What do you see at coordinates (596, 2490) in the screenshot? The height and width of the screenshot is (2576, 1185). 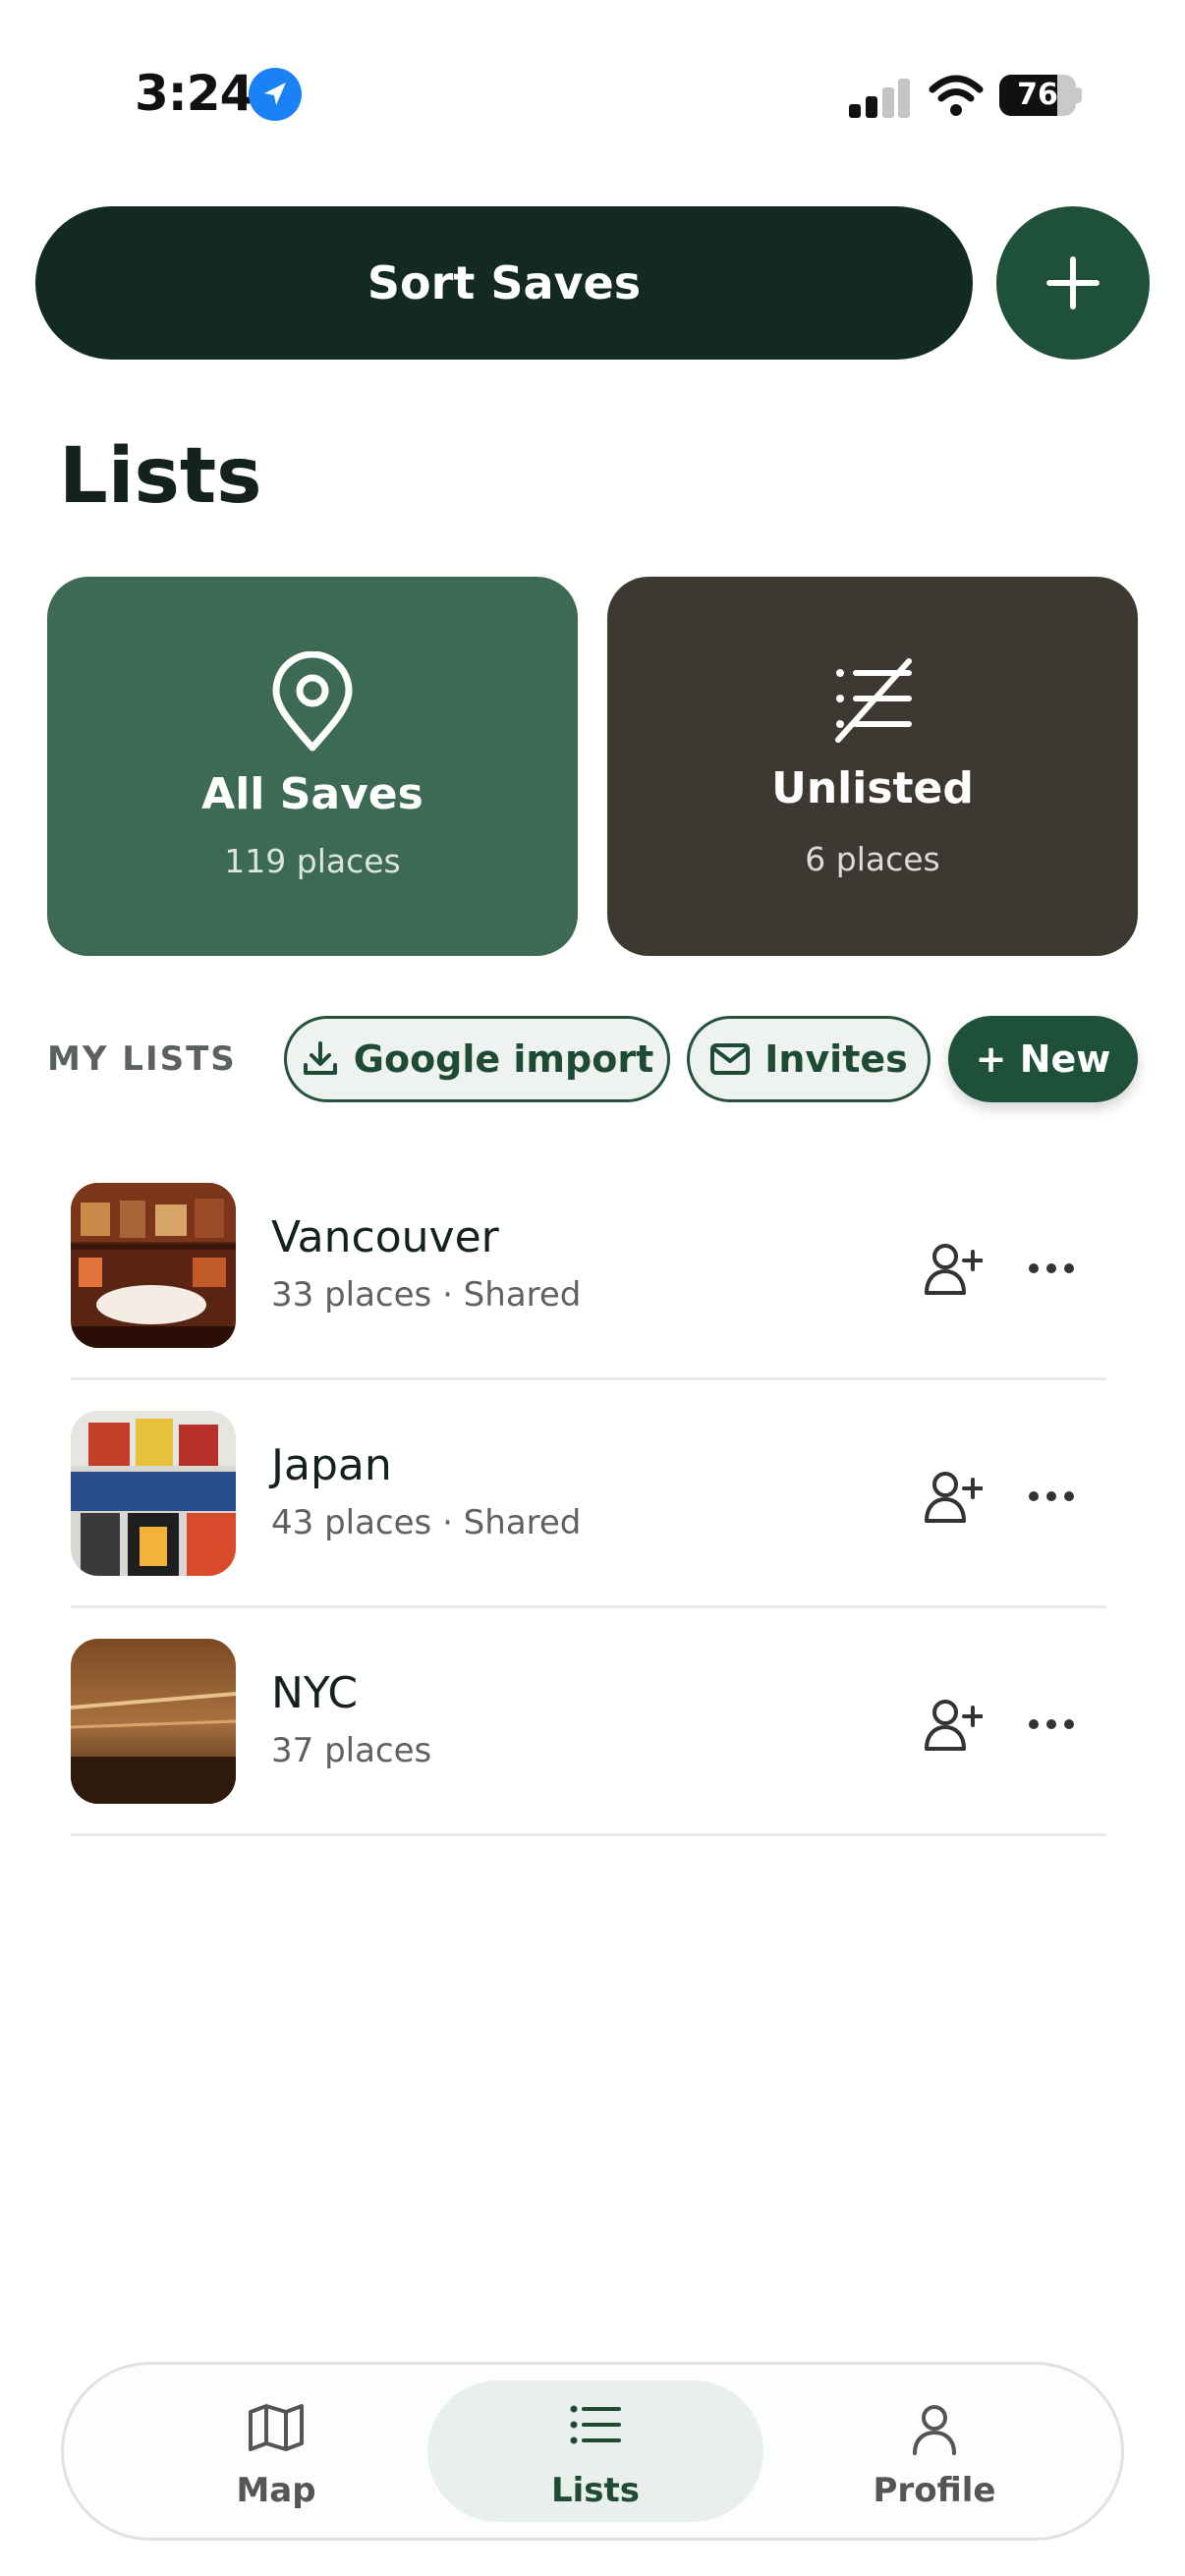 I see `nav-lists-label: Lists` at bounding box center [596, 2490].